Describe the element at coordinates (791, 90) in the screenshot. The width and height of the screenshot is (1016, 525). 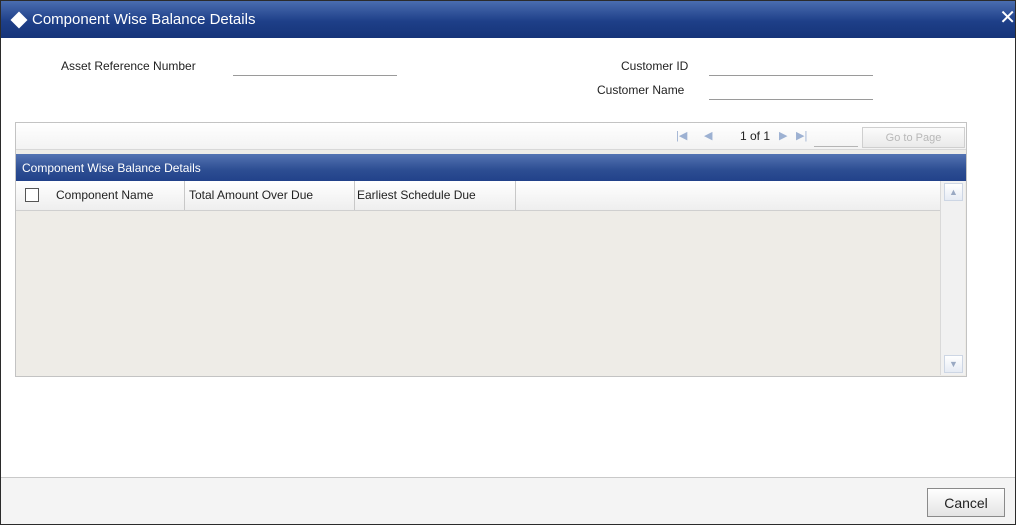
I see `customer-name-input` at that location.